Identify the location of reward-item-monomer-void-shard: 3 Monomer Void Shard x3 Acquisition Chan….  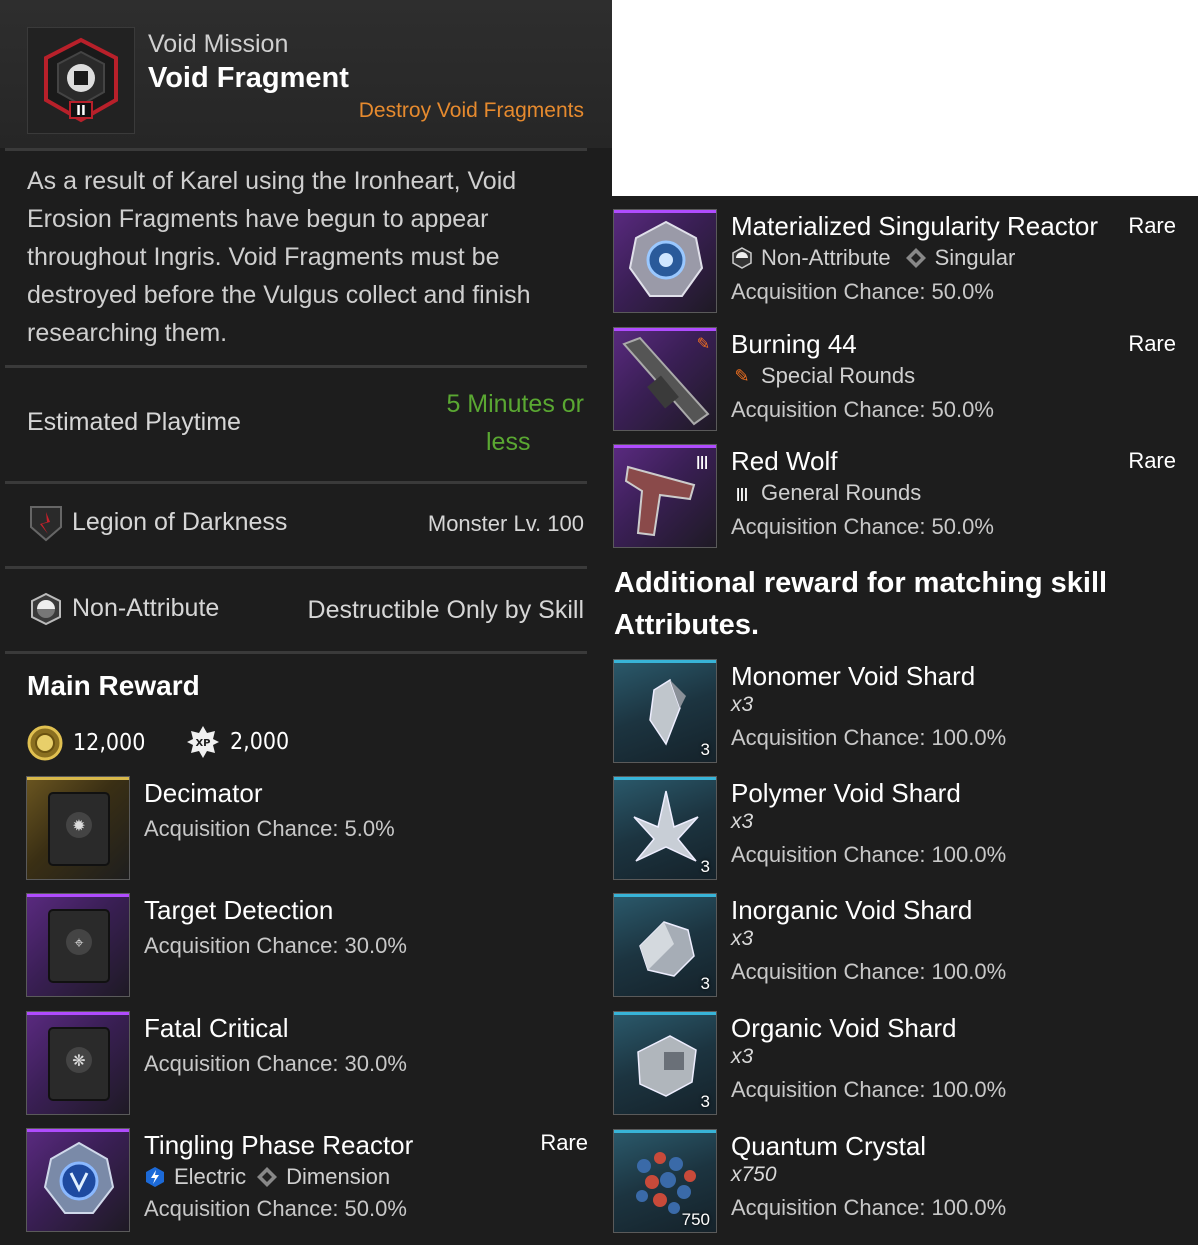
(894, 711).